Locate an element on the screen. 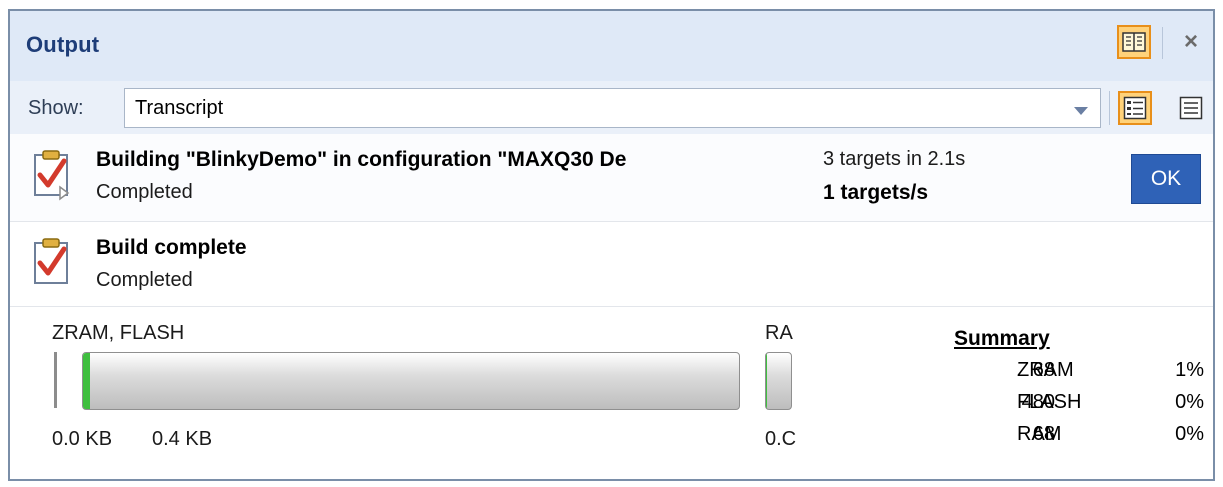  details-view-icon is located at coordinates (1135, 108).